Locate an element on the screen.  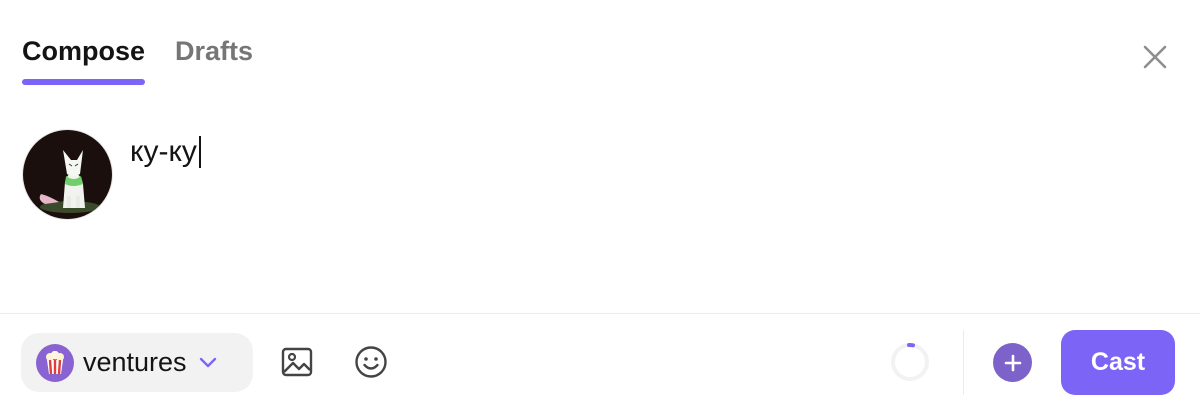
add-button is located at coordinates (1012, 362).